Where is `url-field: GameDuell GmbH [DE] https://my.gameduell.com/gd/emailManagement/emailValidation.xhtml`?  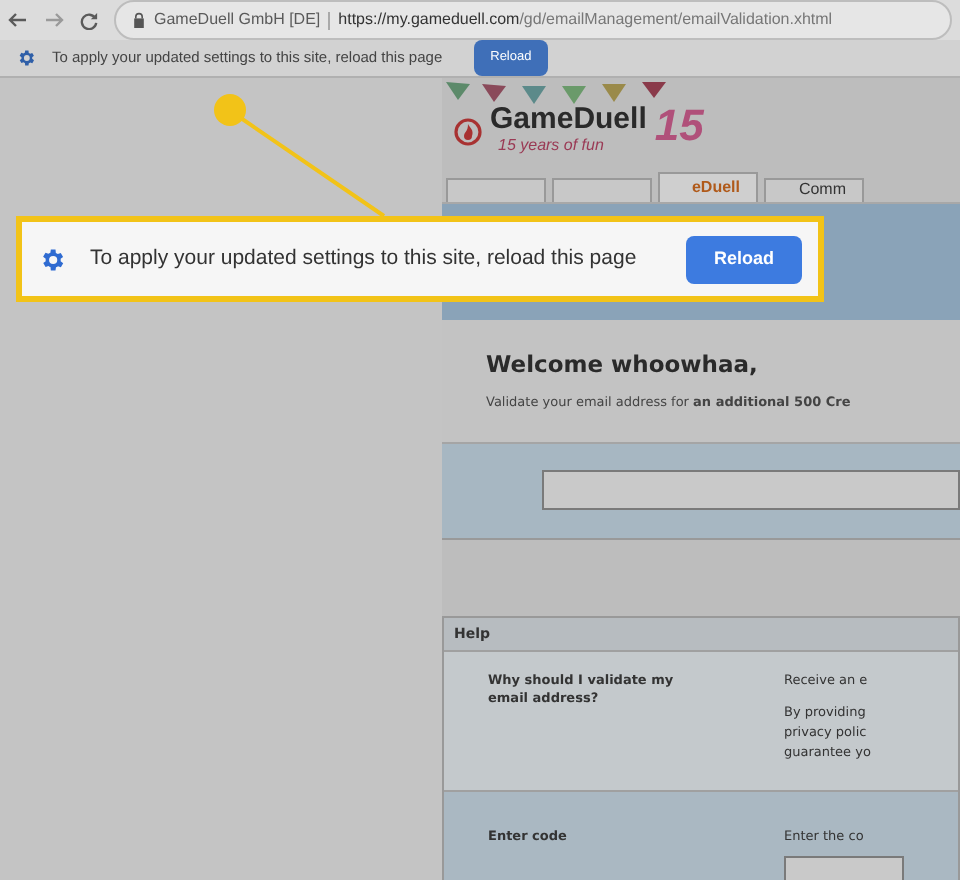
url-field: GameDuell GmbH [DE] https://my.gameduell.com/gd/emailManagement/emailValidation.xhtml is located at coordinates (533, 20).